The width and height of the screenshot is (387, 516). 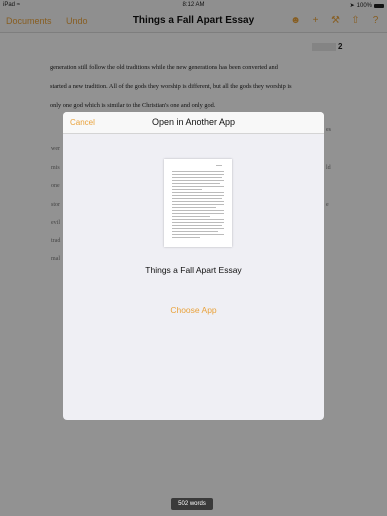 What do you see at coordinates (193, 270) in the screenshot?
I see `document-name: Things a Fall Apart Essay` at bounding box center [193, 270].